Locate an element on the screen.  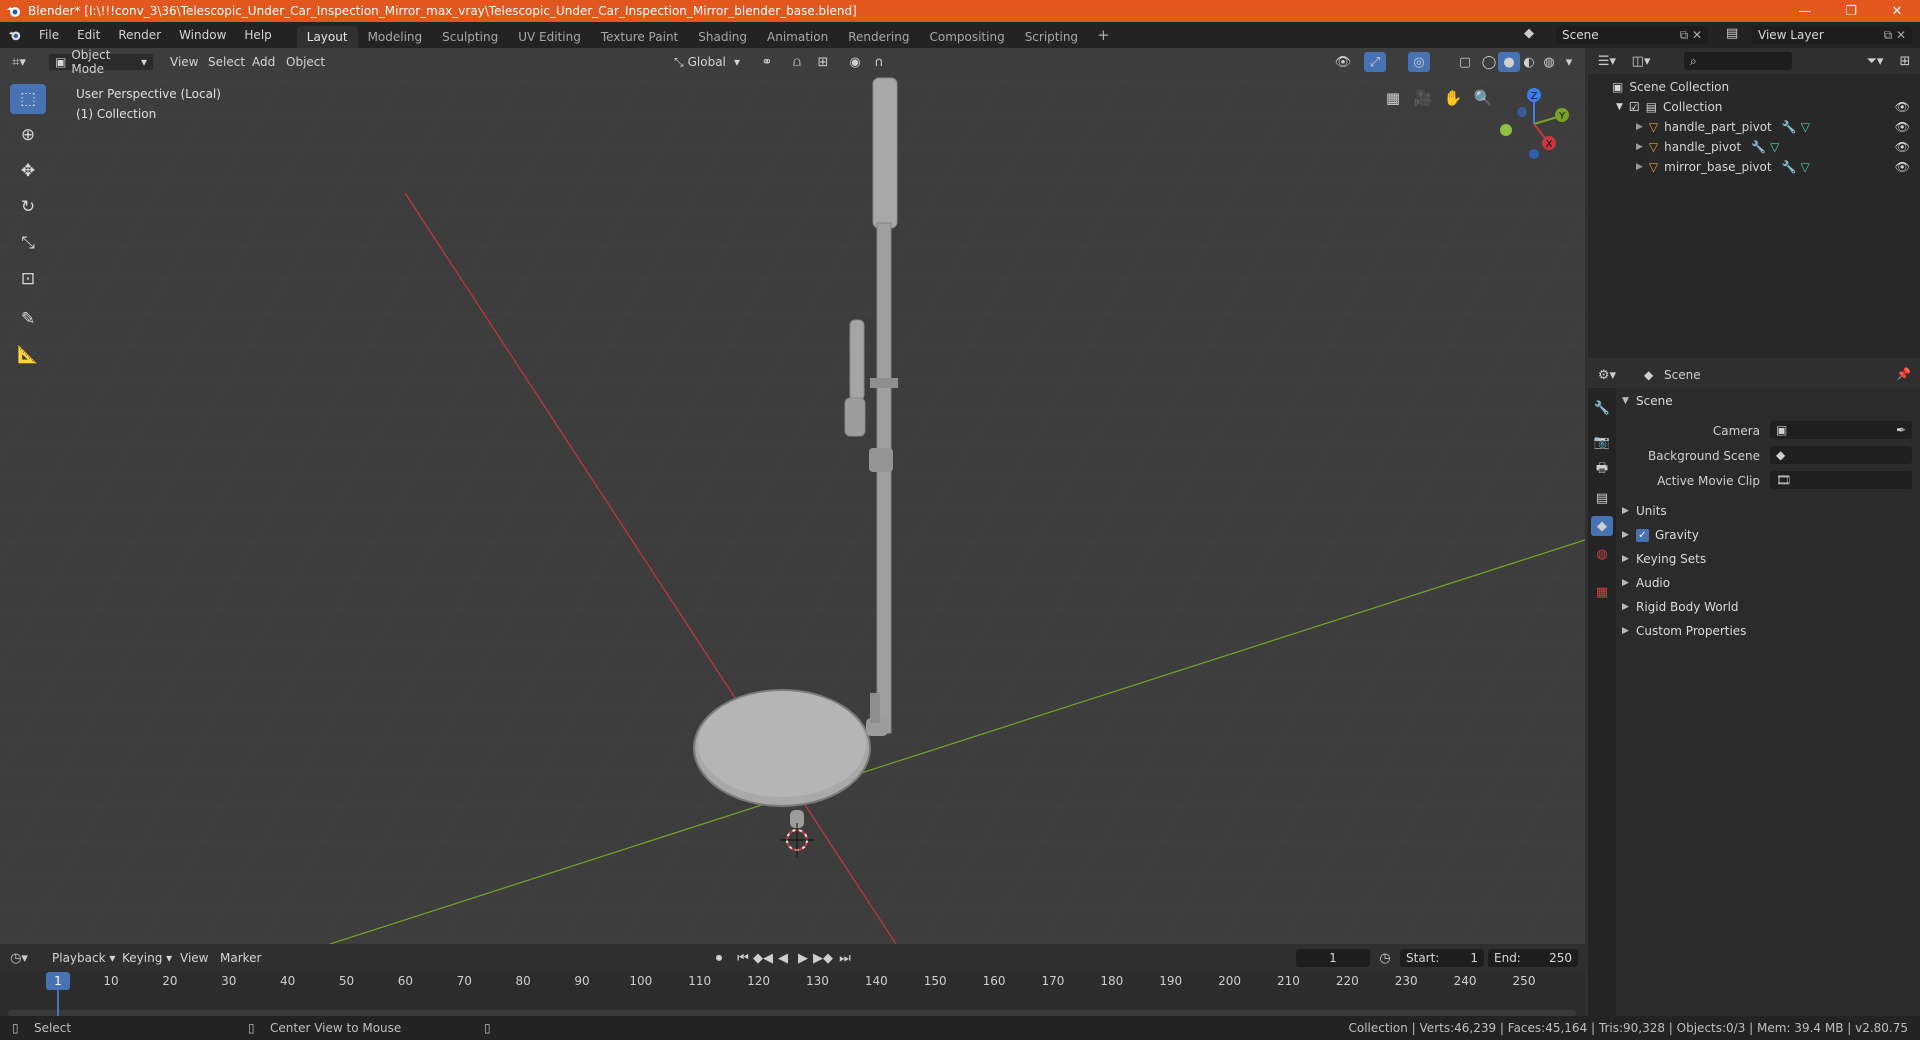
outliner-item-handle-pivot: ▶ ▽ handle_pivot 🔧 ▽ 👁 is located at coordinates (1754, 147).